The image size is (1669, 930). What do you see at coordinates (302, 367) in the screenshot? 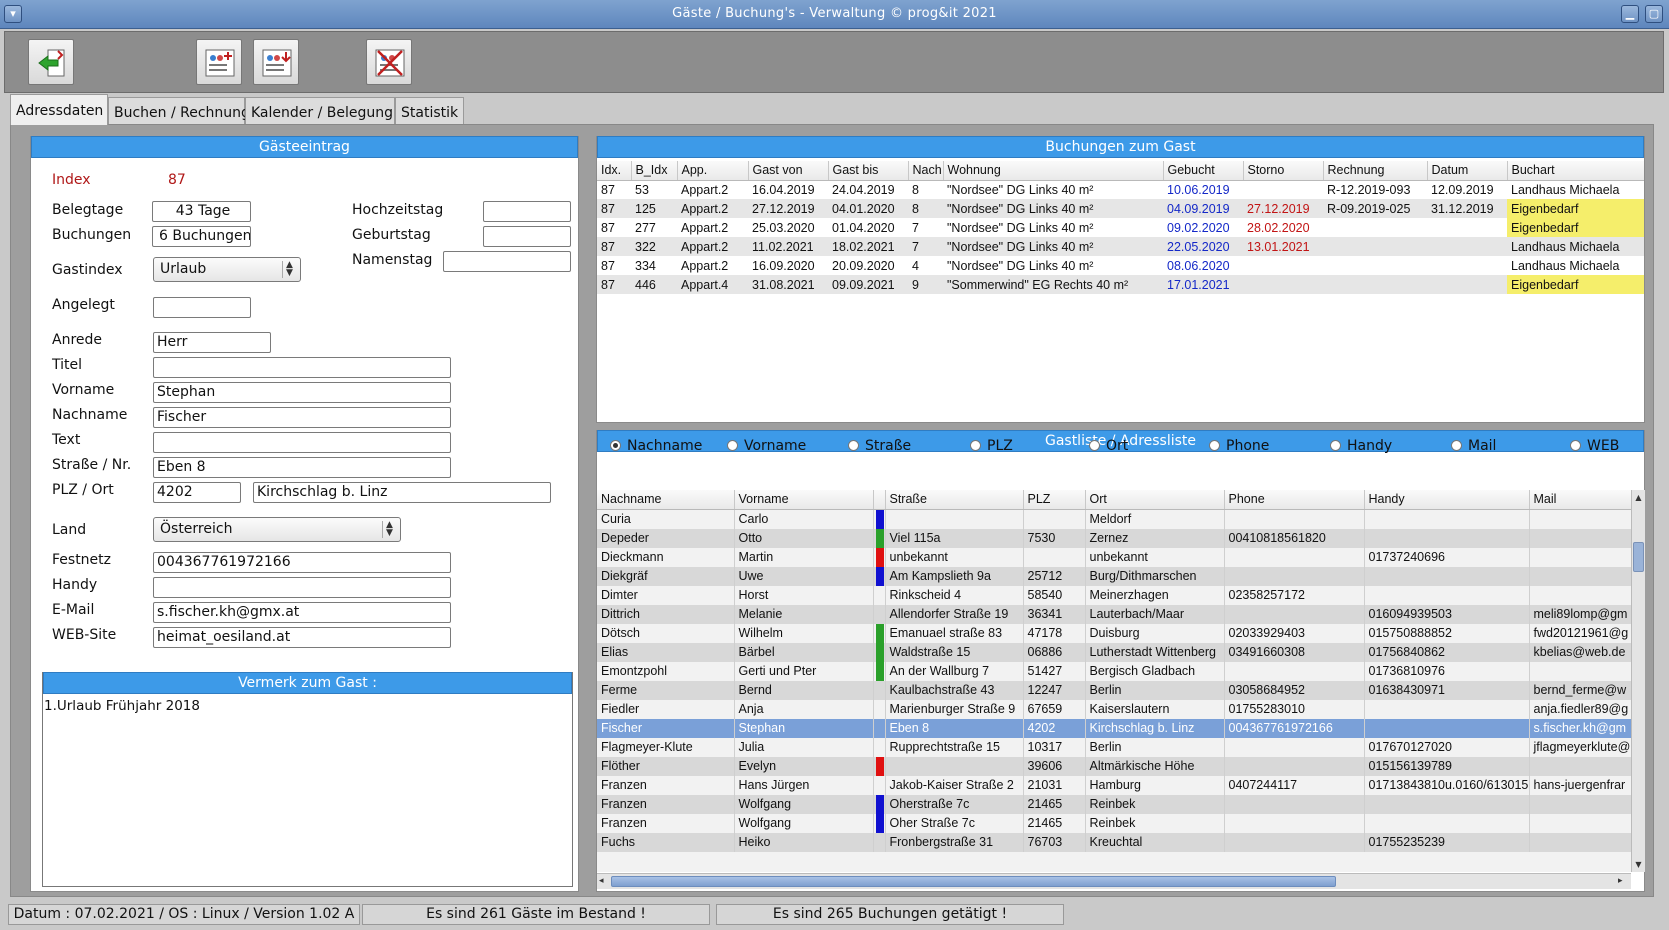
I see `titel-field` at bounding box center [302, 367].